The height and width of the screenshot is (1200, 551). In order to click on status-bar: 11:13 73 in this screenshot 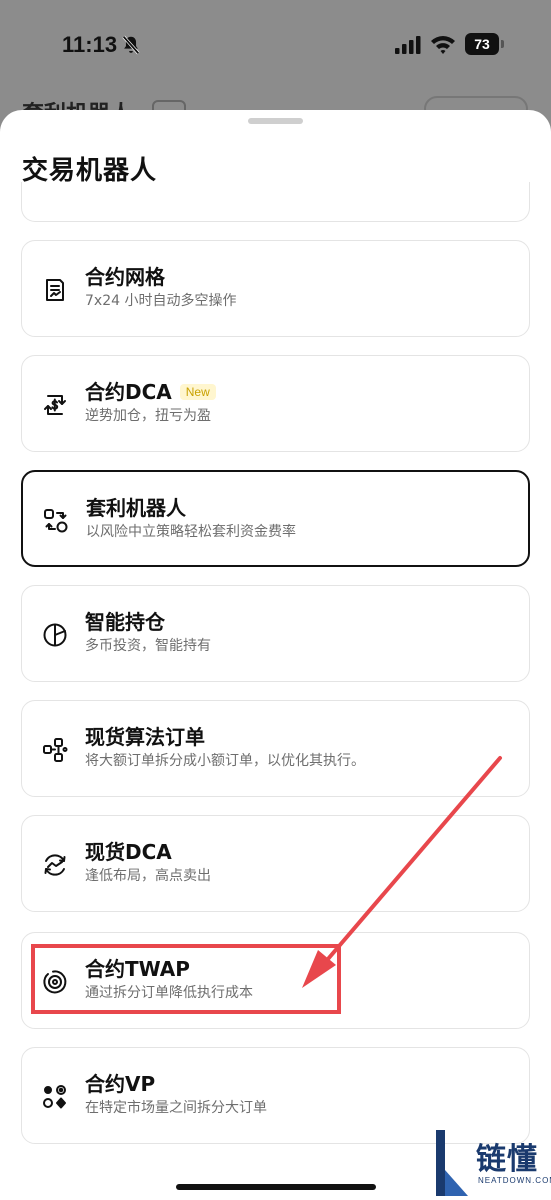, I will do `click(275, 45)`.